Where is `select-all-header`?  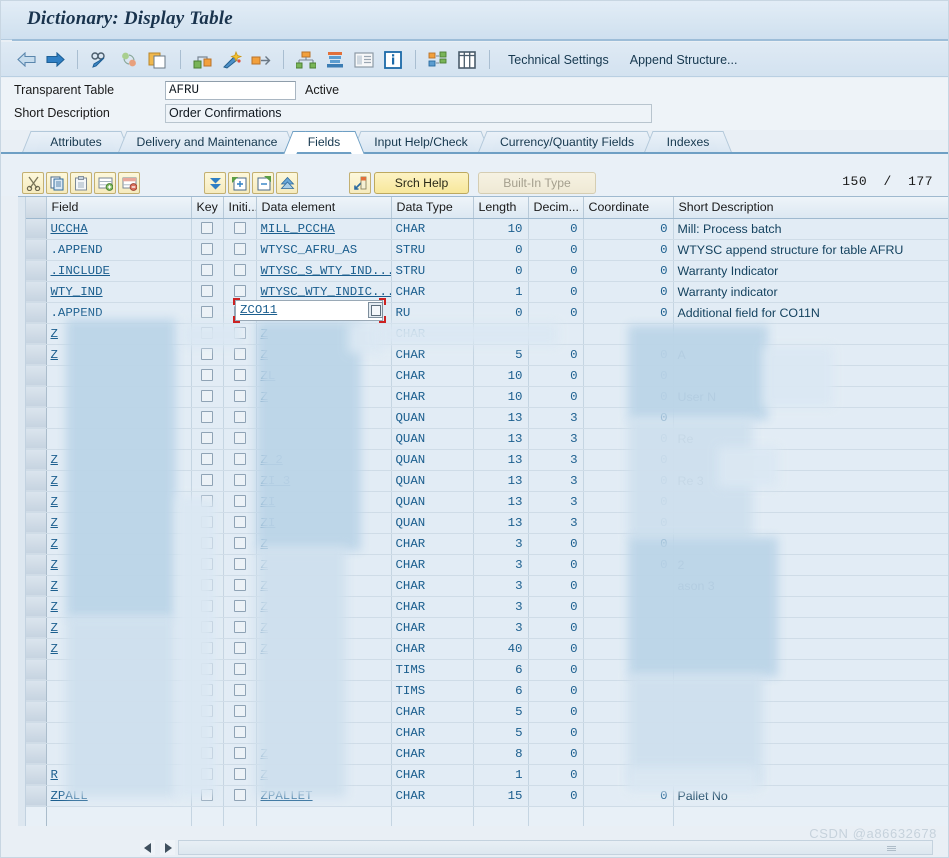 select-all-header is located at coordinates (36, 208).